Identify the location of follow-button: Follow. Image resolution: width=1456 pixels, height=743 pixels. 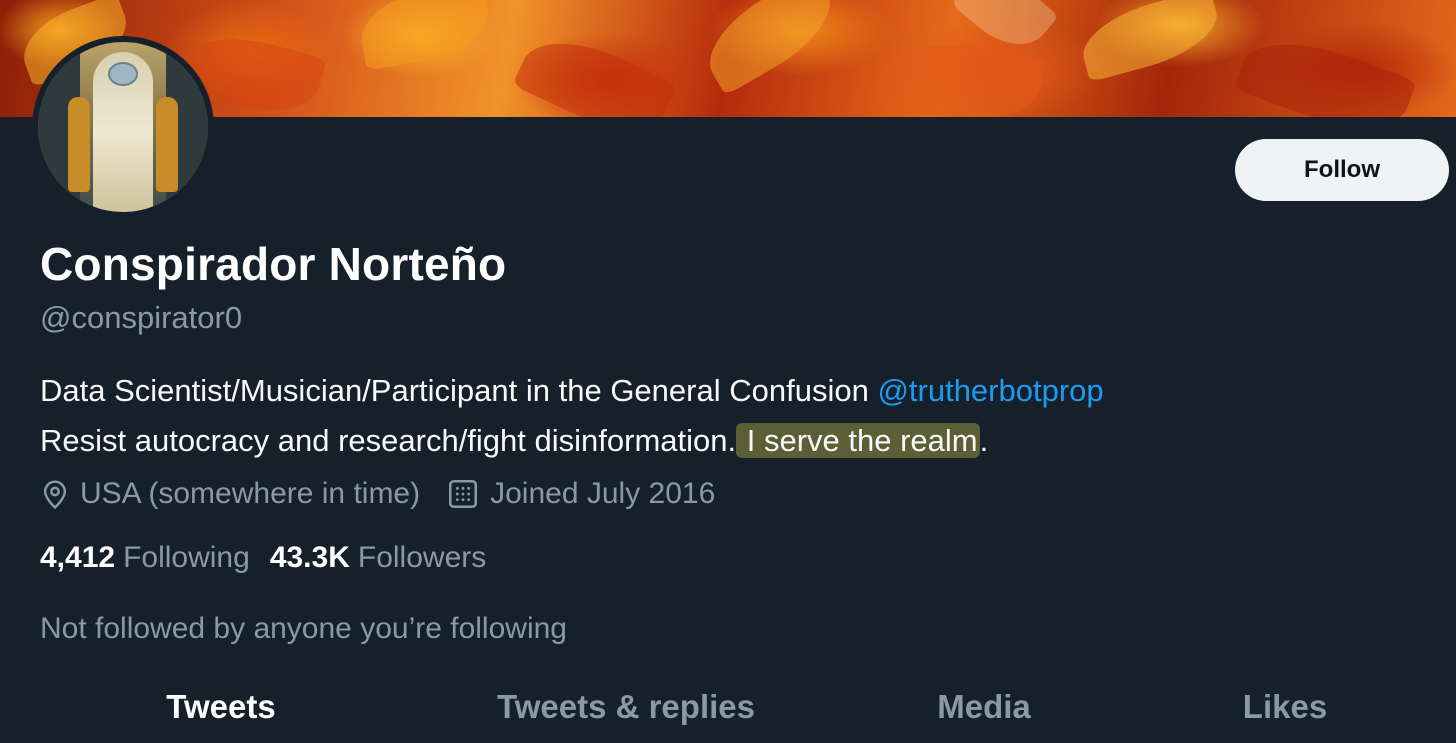
(1342, 170).